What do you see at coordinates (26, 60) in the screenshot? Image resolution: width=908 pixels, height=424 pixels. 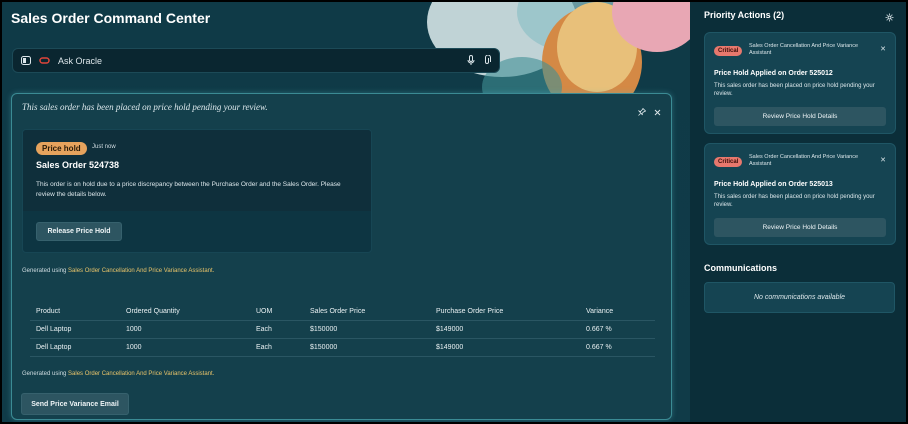 I see `sidebar-toggle-icon` at bounding box center [26, 60].